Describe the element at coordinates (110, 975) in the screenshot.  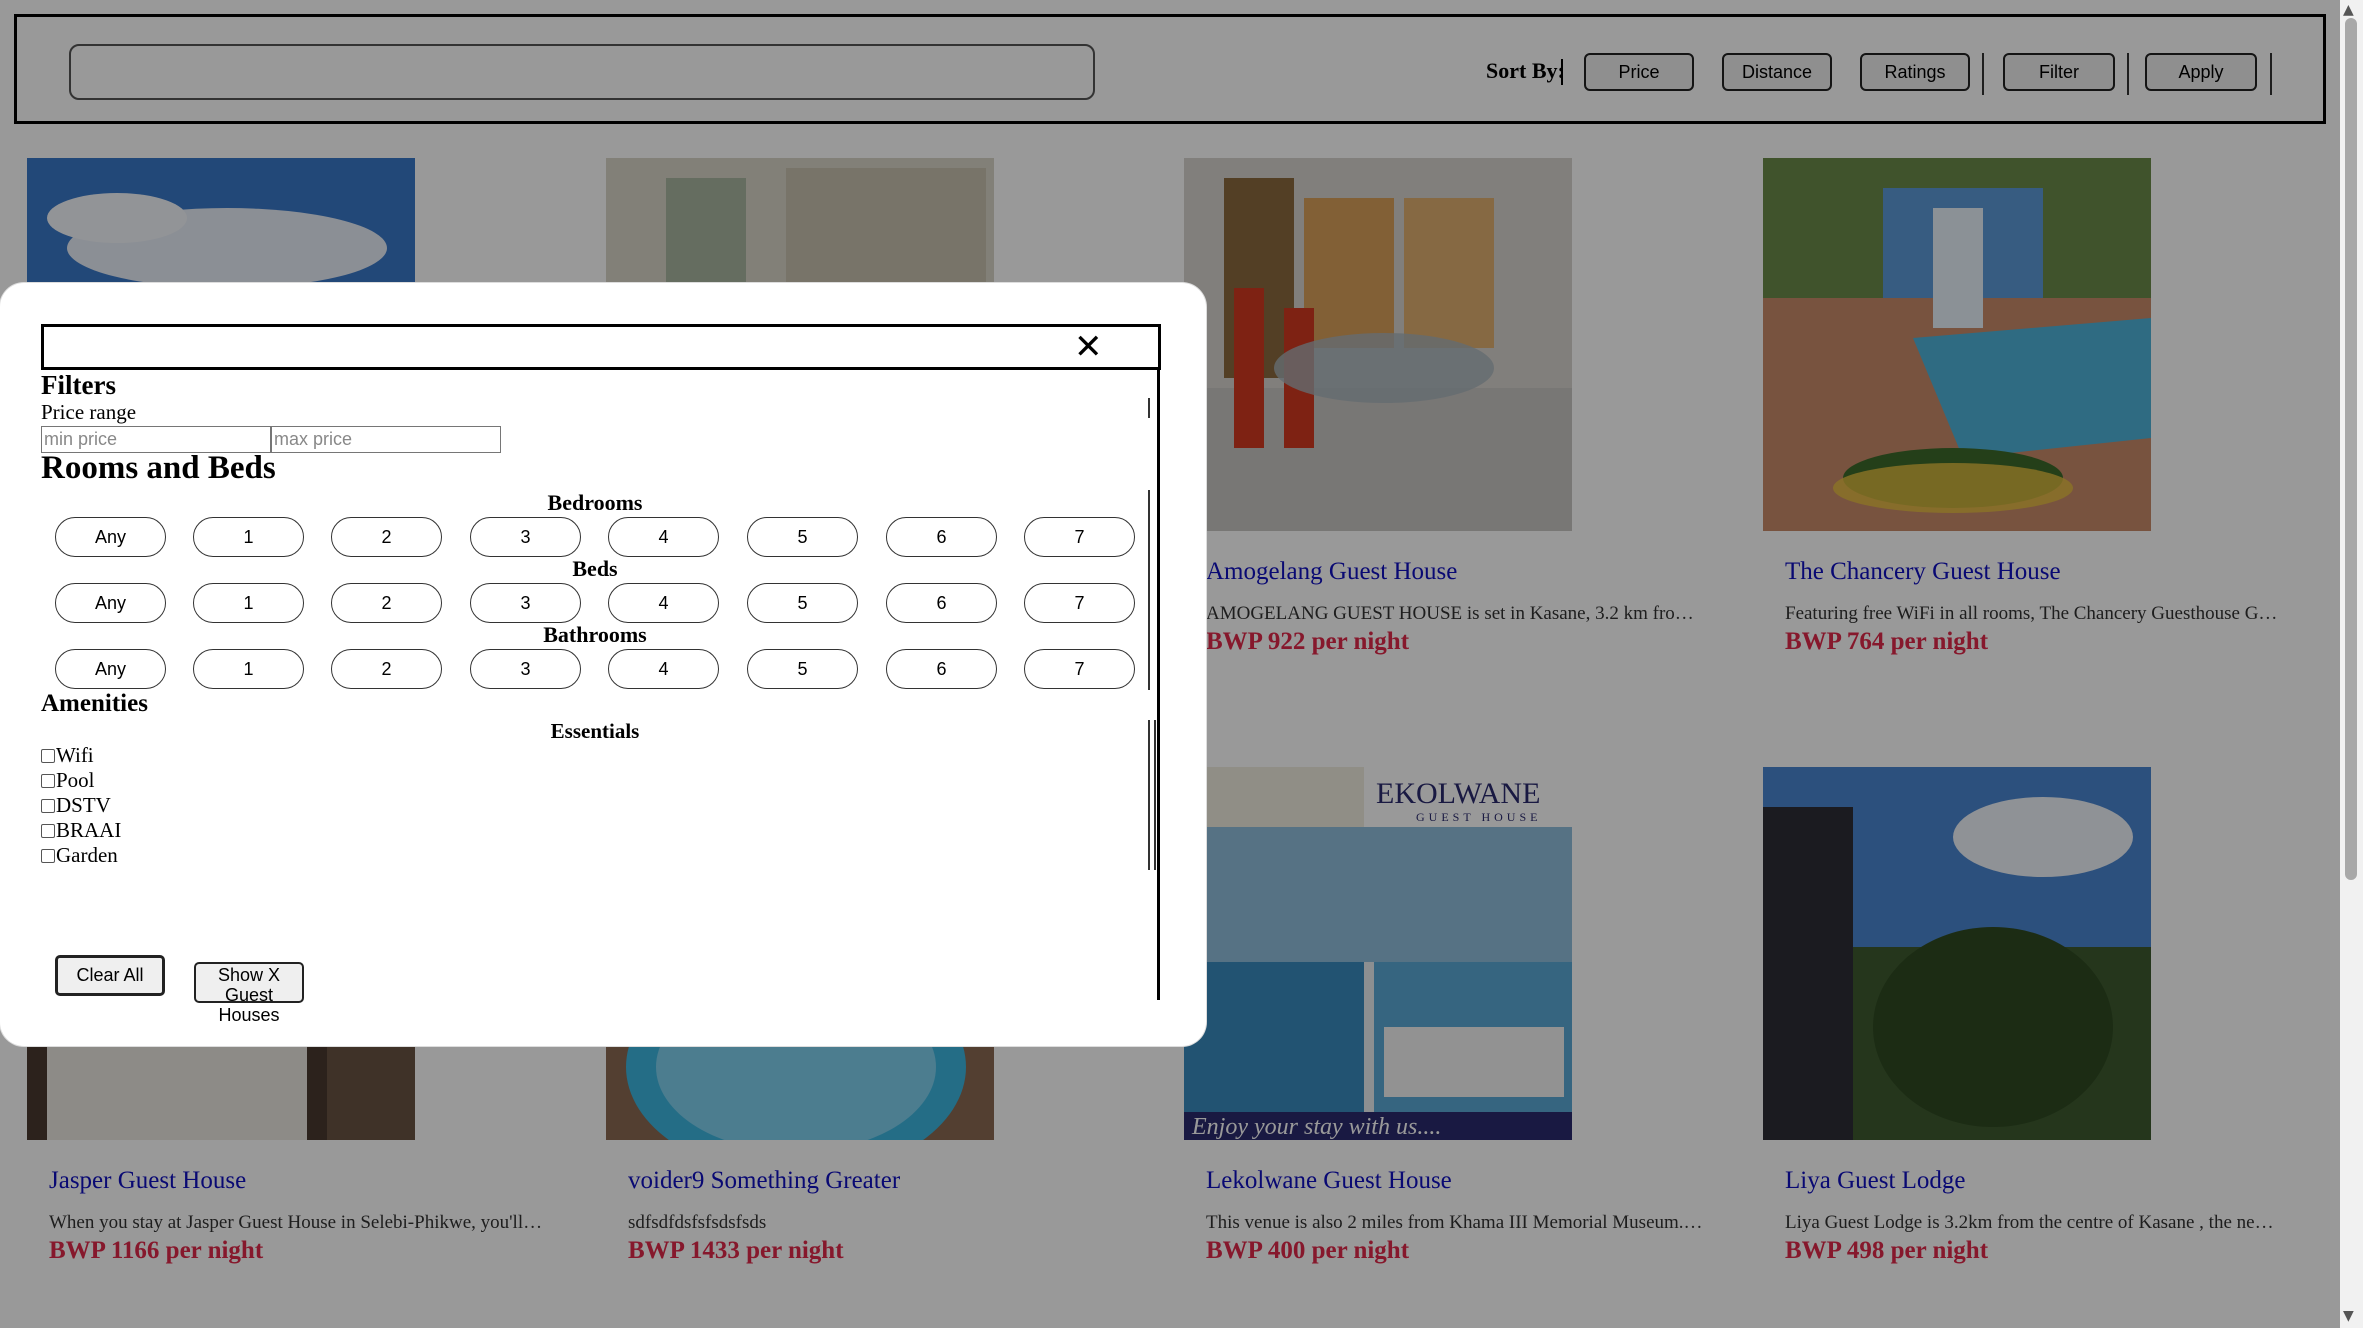
I see `clear-all-button: Clear All` at that location.